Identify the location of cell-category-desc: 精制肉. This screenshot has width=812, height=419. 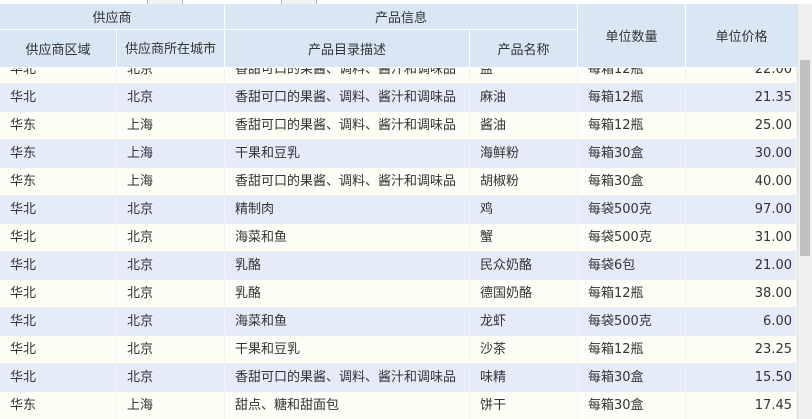
(347, 209).